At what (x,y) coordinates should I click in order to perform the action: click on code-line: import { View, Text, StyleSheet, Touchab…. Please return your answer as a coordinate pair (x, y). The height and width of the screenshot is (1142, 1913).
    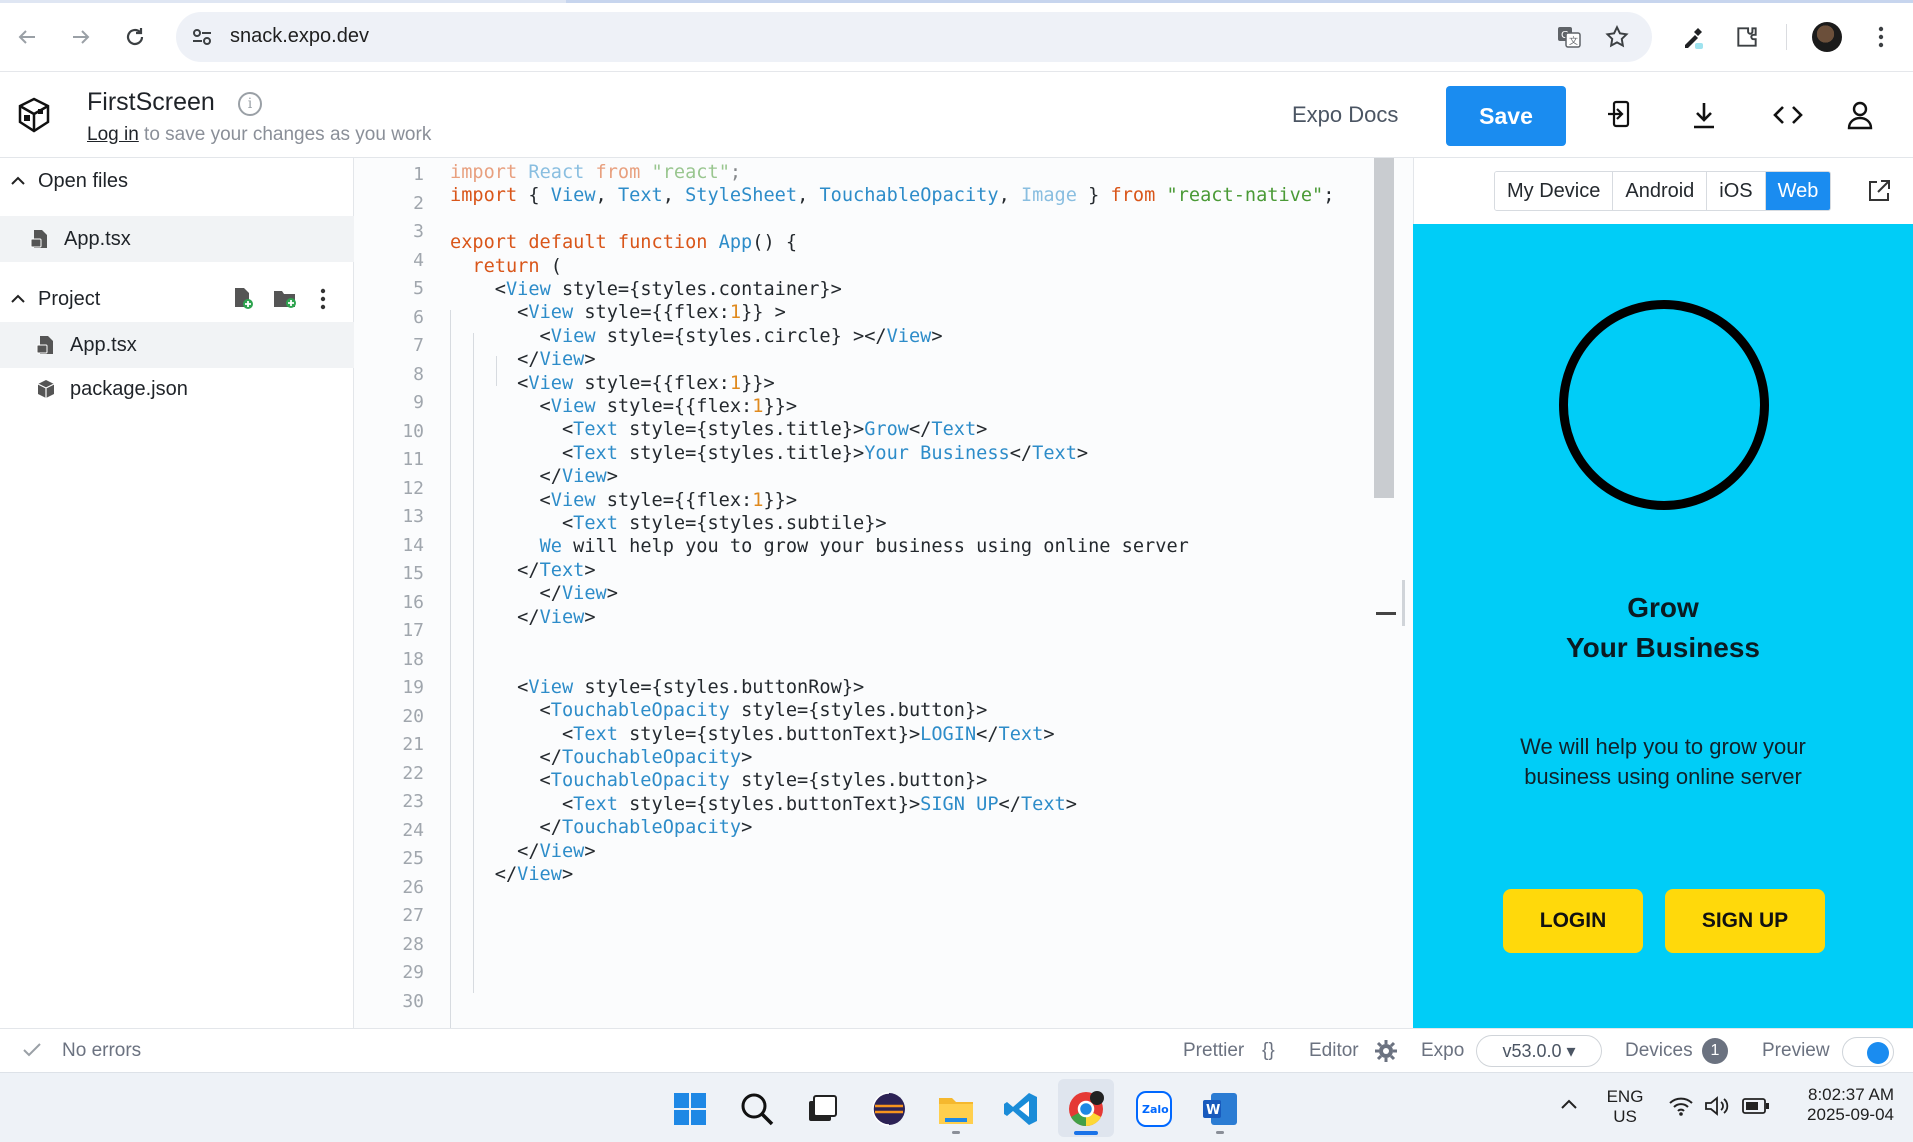
    Looking at the image, I should click on (892, 195).